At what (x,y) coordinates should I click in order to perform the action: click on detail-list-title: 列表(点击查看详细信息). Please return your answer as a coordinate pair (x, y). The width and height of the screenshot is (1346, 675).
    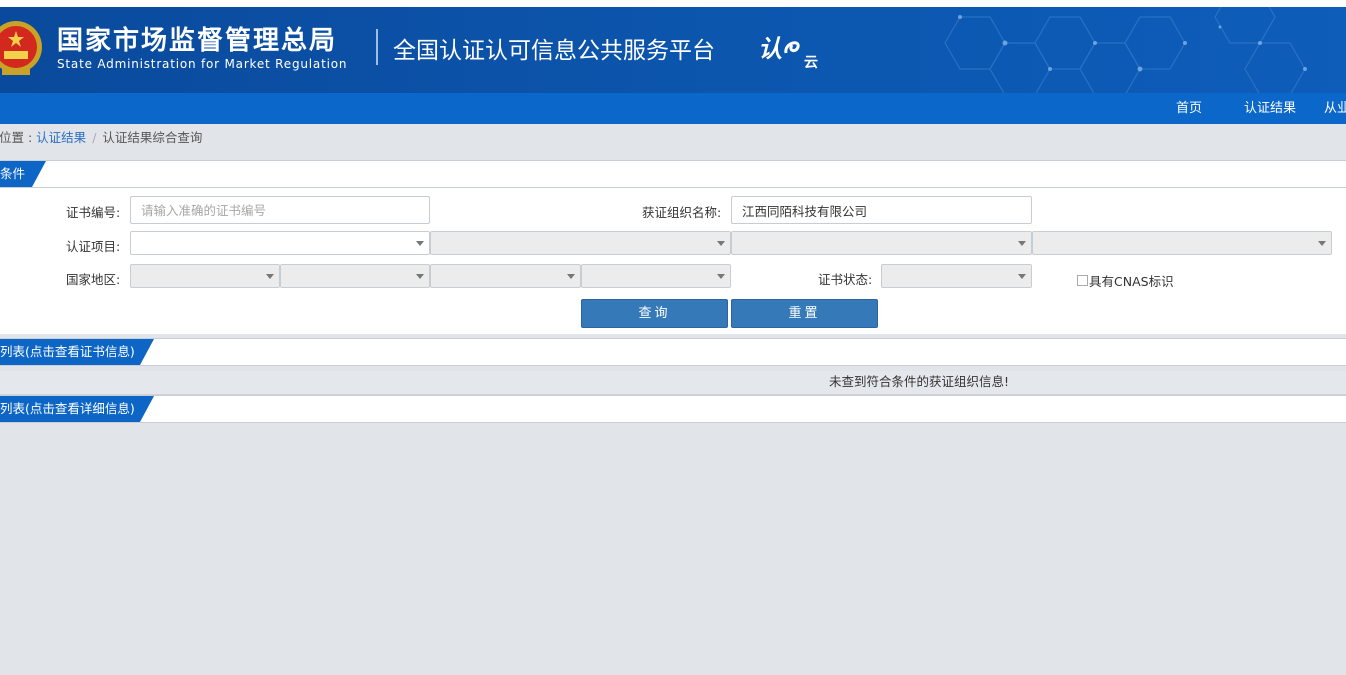
    Looking at the image, I should click on (77, 409).